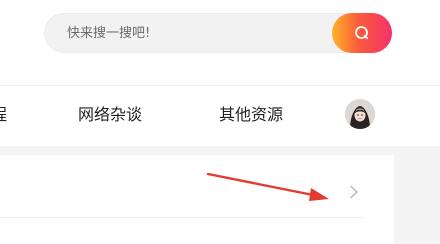 This screenshot has width=440, height=244. Describe the element at coordinates (110, 115) in the screenshot. I see `nav-item-network-talk: 网络杂谈` at that location.